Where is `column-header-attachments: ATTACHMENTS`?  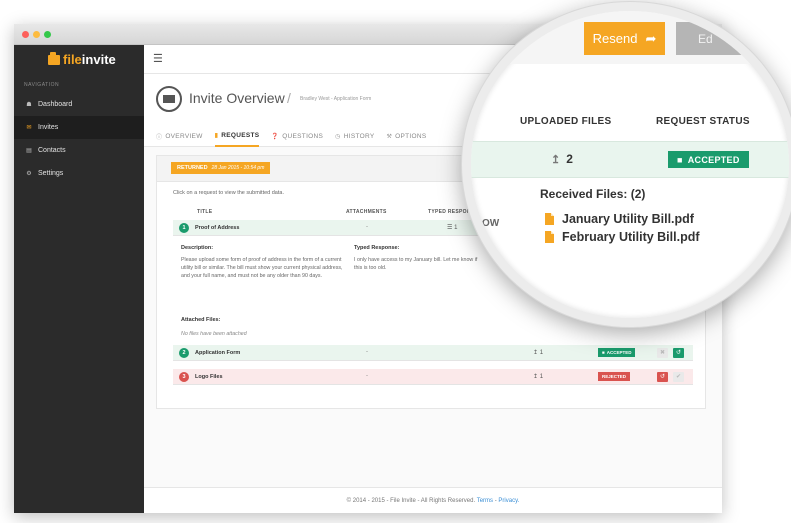 column-header-attachments: ATTACHMENTS is located at coordinates (366, 212).